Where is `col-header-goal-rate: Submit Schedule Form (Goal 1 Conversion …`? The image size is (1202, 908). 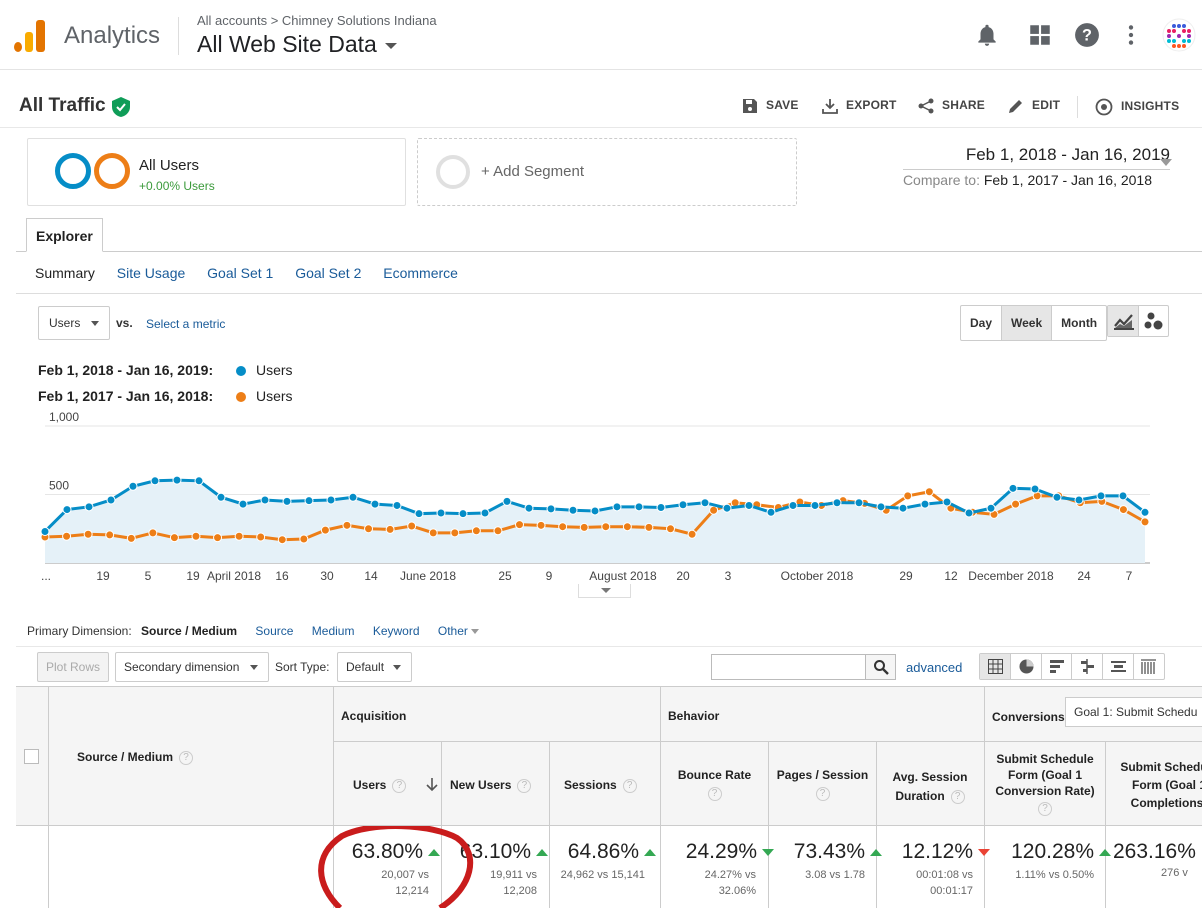 col-header-goal-rate: Submit Schedule Form (Goal 1 Conversion … is located at coordinates (1045, 783).